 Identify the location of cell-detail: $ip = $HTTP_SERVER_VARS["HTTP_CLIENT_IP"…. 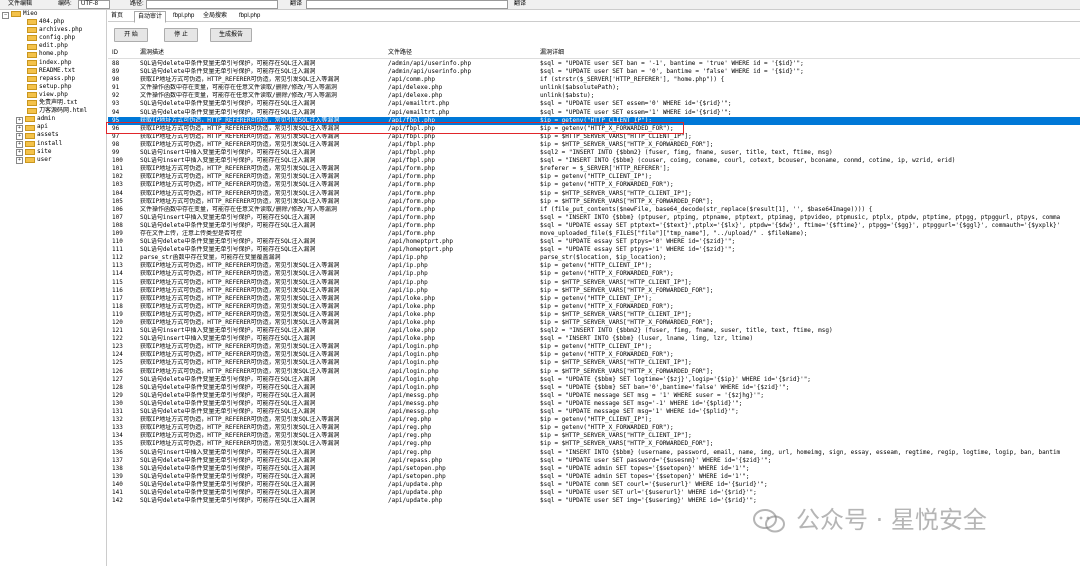
(616, 314).